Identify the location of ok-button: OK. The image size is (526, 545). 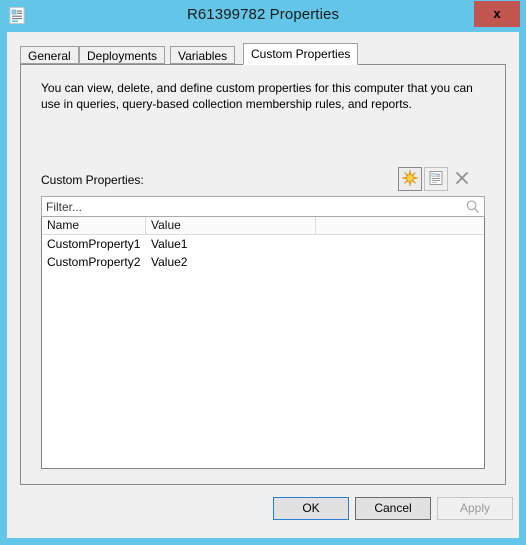
(311, 508).